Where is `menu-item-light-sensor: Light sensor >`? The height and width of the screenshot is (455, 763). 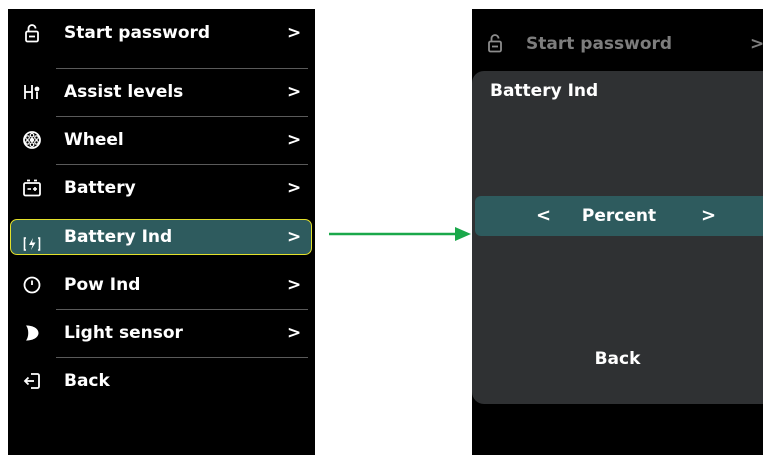
menu-item-light-sensor: Light sensor > is located at coordinates (158, 333).